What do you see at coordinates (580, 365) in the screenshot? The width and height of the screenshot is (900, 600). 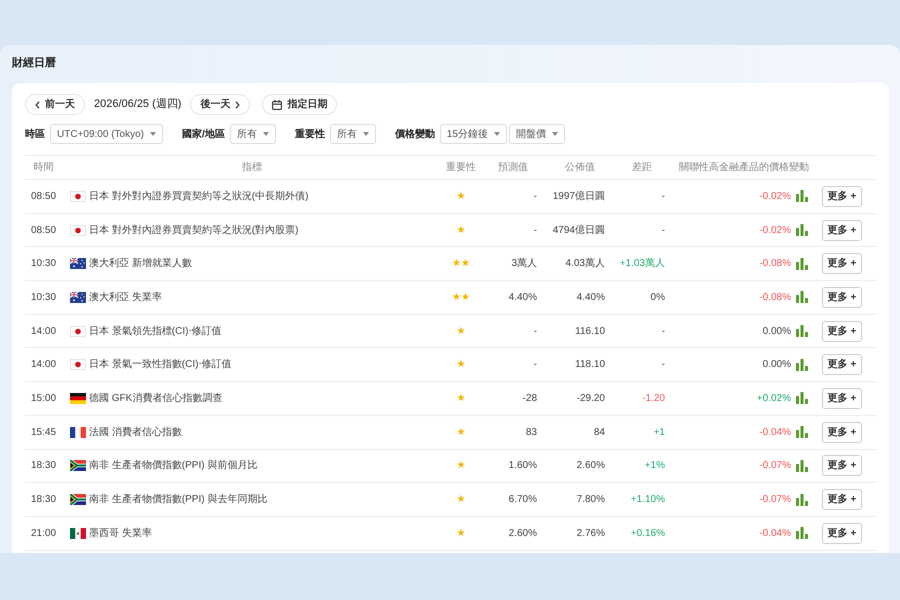 I see `actual-cell: 118.10` at bounding box center [580, 365].